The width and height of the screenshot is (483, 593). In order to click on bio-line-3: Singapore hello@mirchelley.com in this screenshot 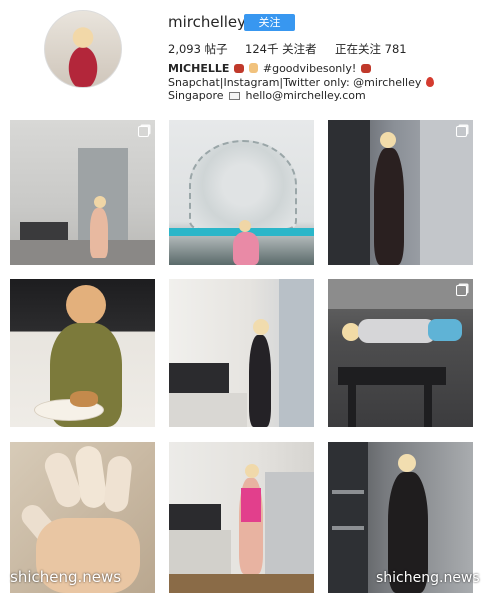, I will do `click(301, 96)`.